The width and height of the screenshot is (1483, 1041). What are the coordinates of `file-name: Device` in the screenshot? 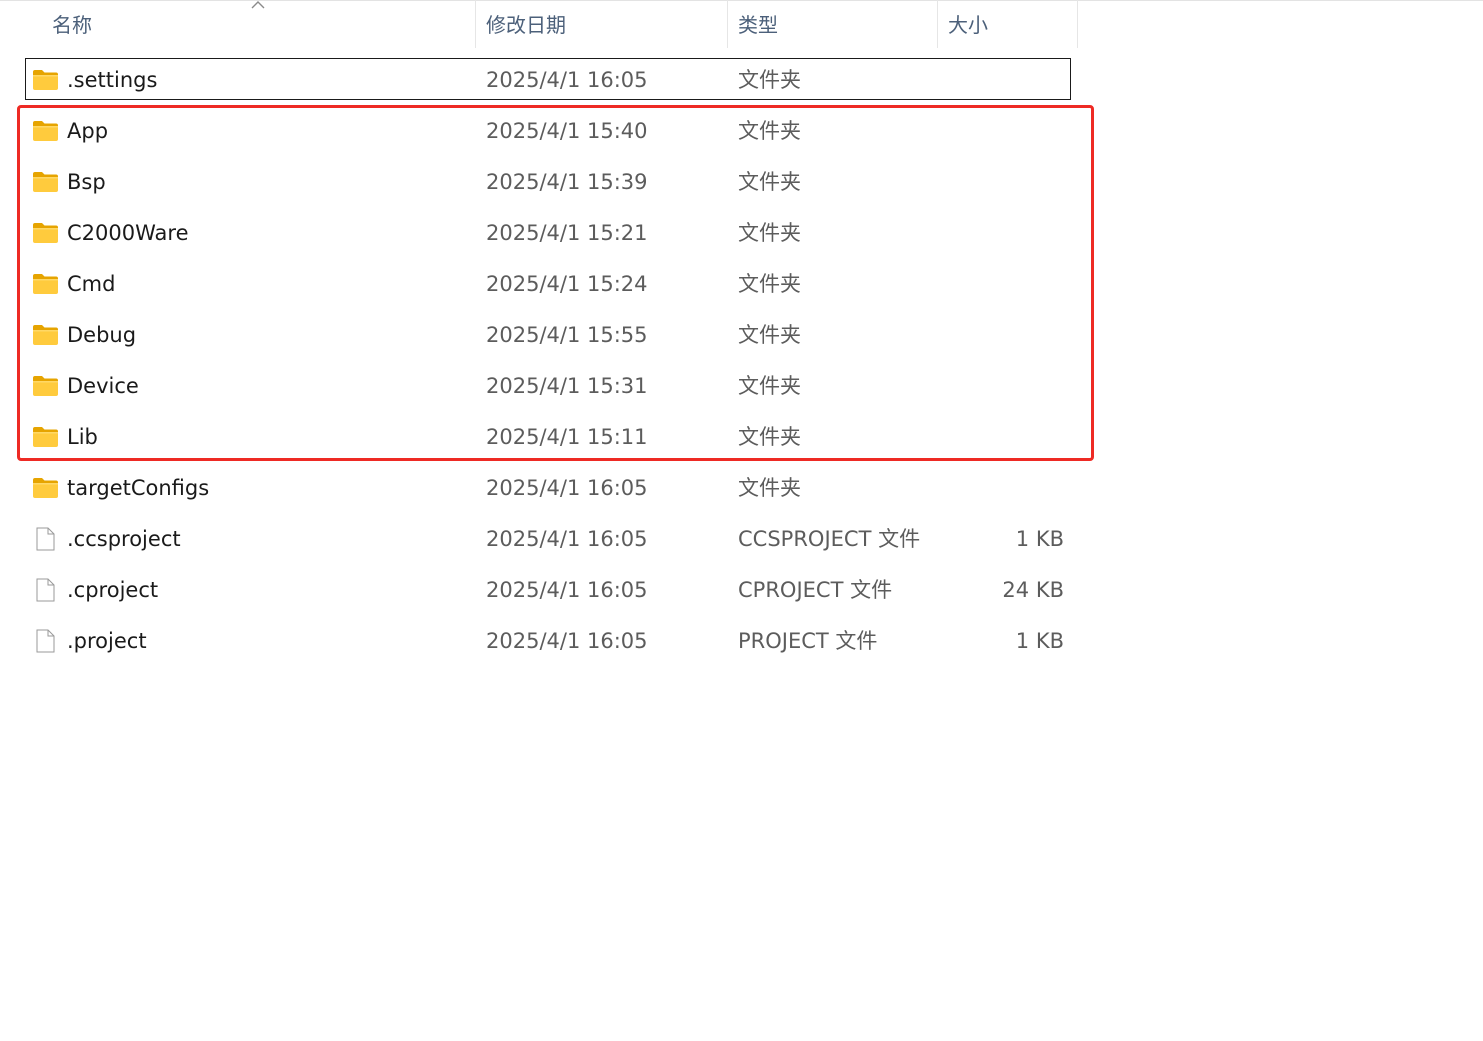 It's located at (103, 386).